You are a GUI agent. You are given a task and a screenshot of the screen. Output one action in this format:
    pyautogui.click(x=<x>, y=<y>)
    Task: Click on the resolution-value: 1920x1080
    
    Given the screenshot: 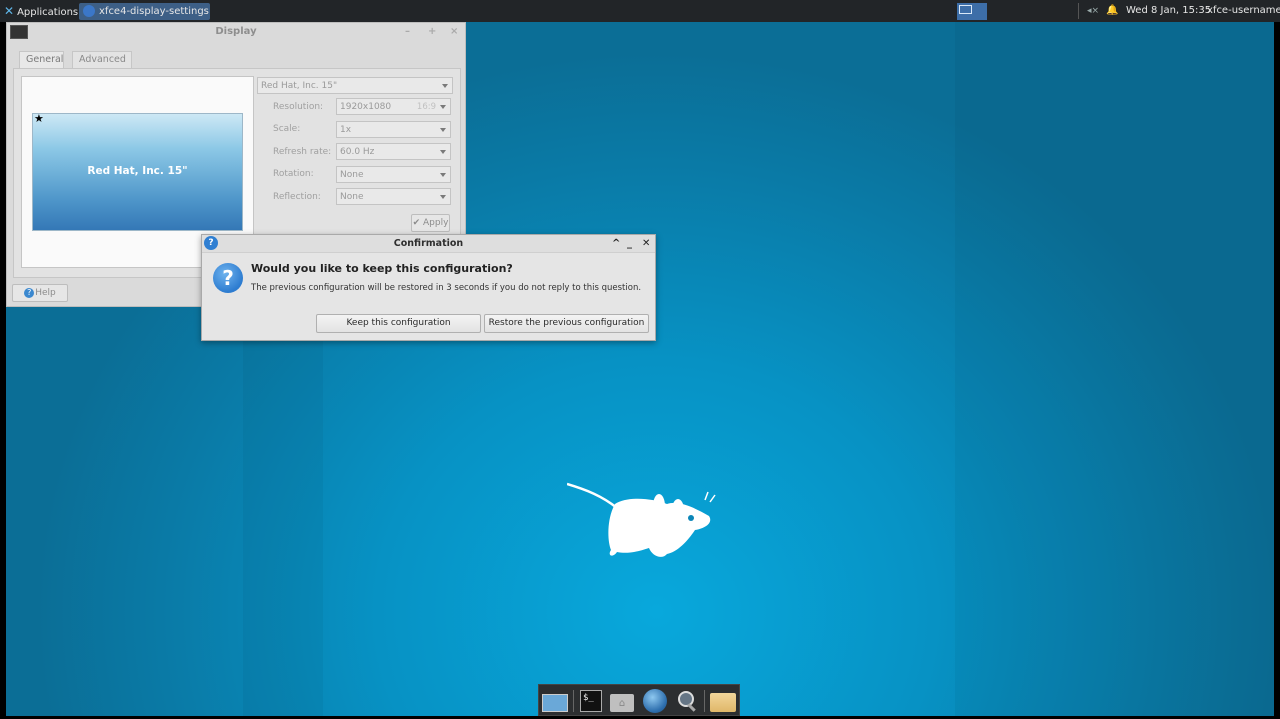 What is the action you would take?
    pyautogui.click(x=366, y=107)
    